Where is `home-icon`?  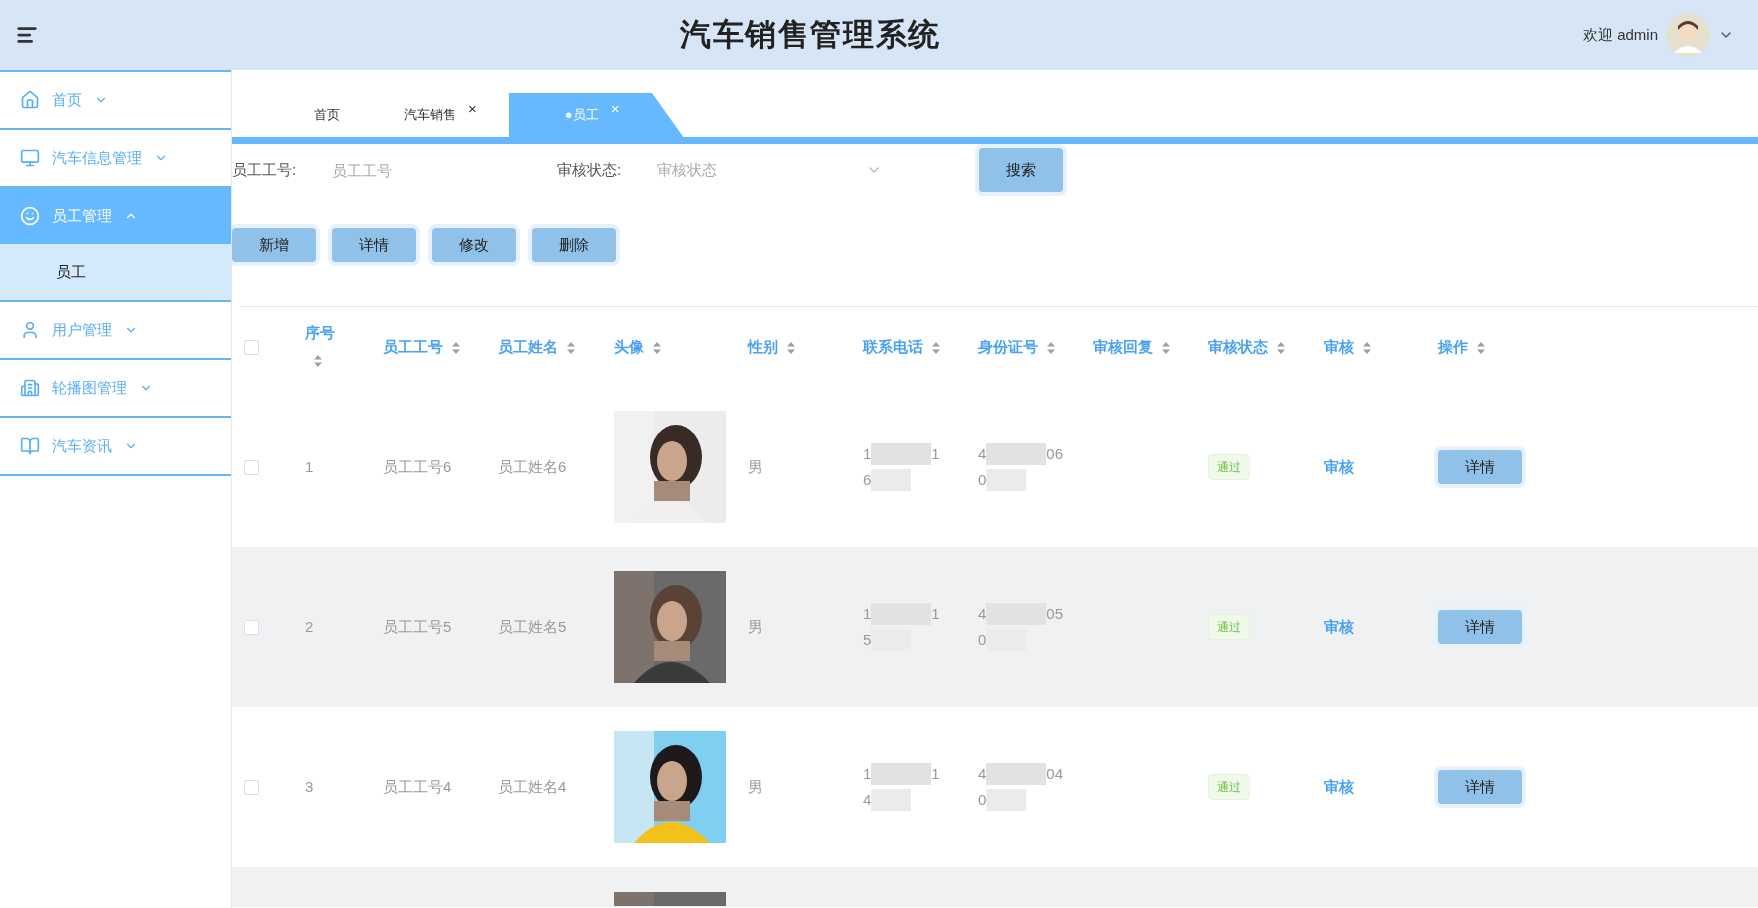
home-icon is located at coordinates (30, 100).